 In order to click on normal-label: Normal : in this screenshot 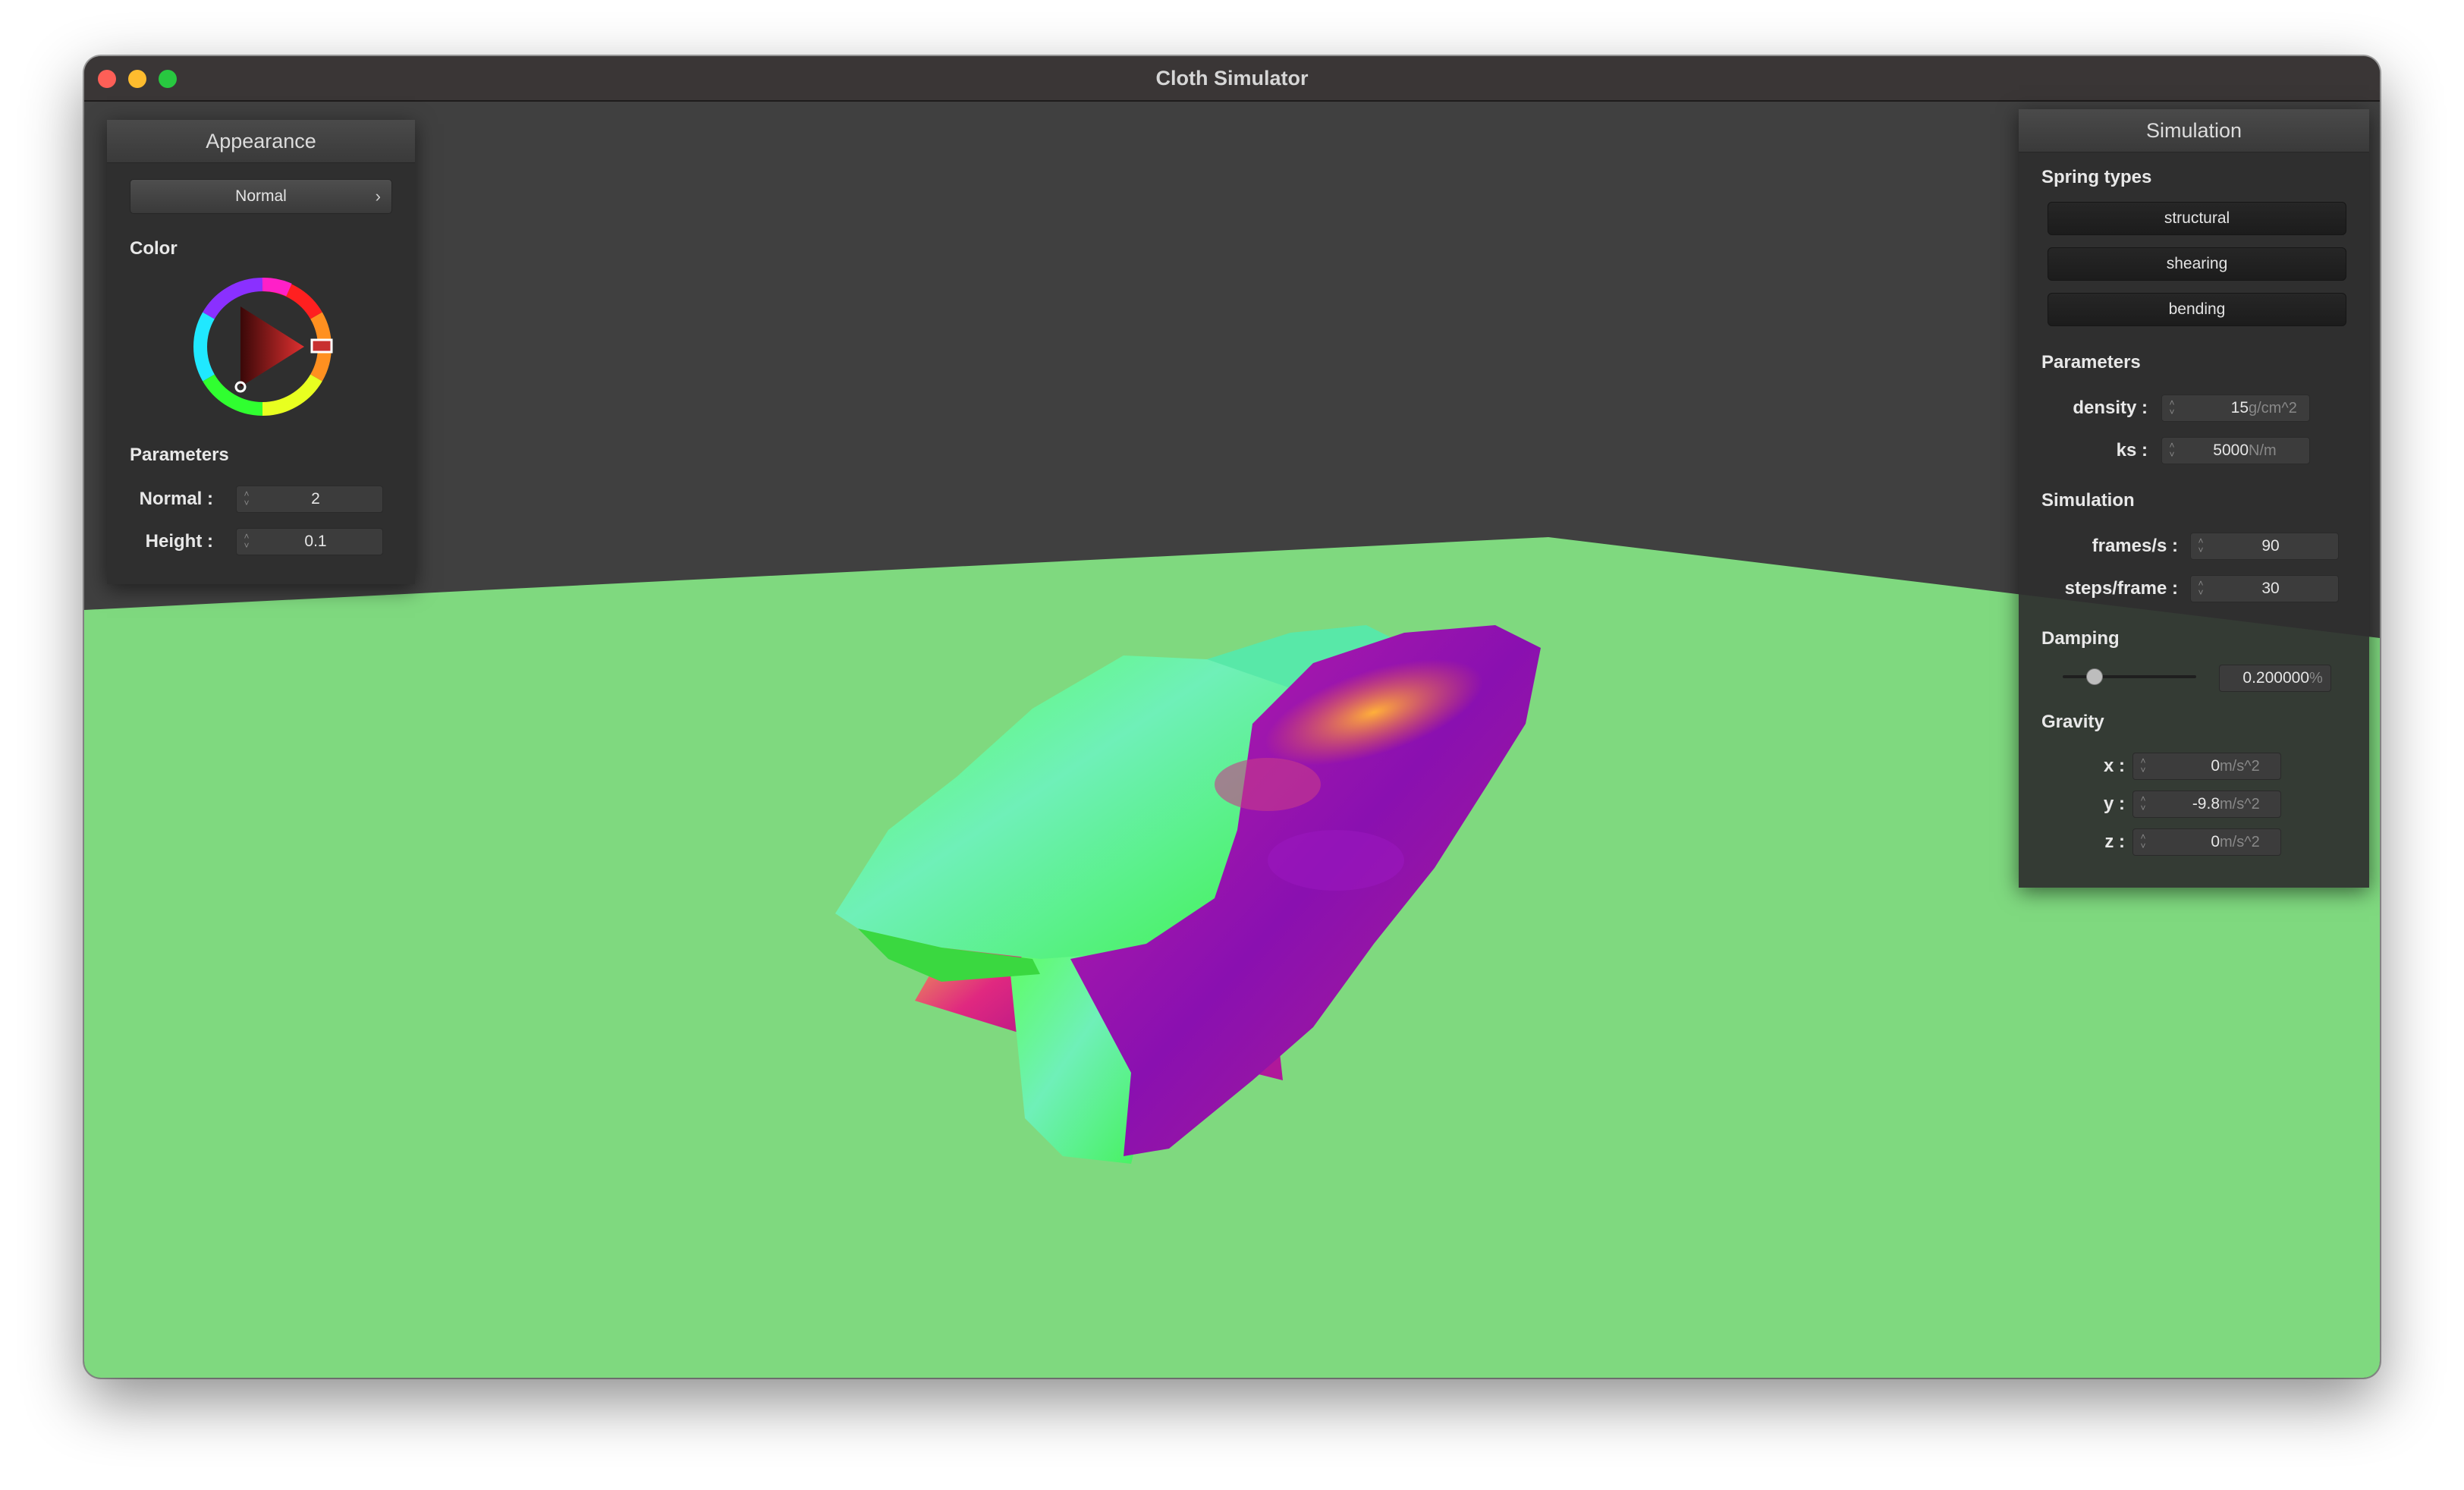, I will do `click(176, 499)`.